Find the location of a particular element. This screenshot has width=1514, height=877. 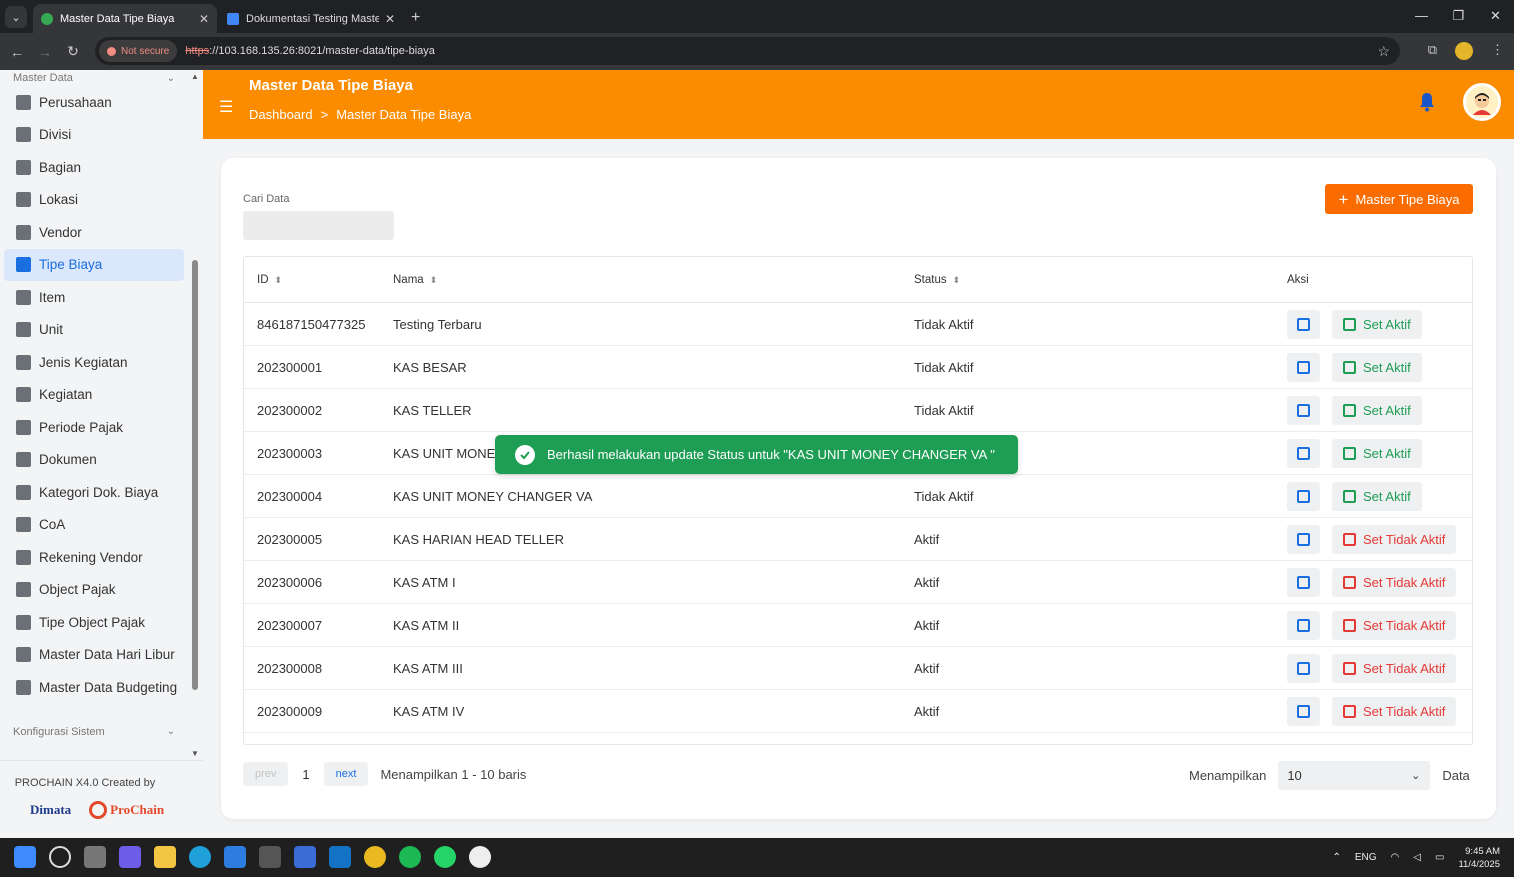

copilot-icon is located at coordinates (130, 857).